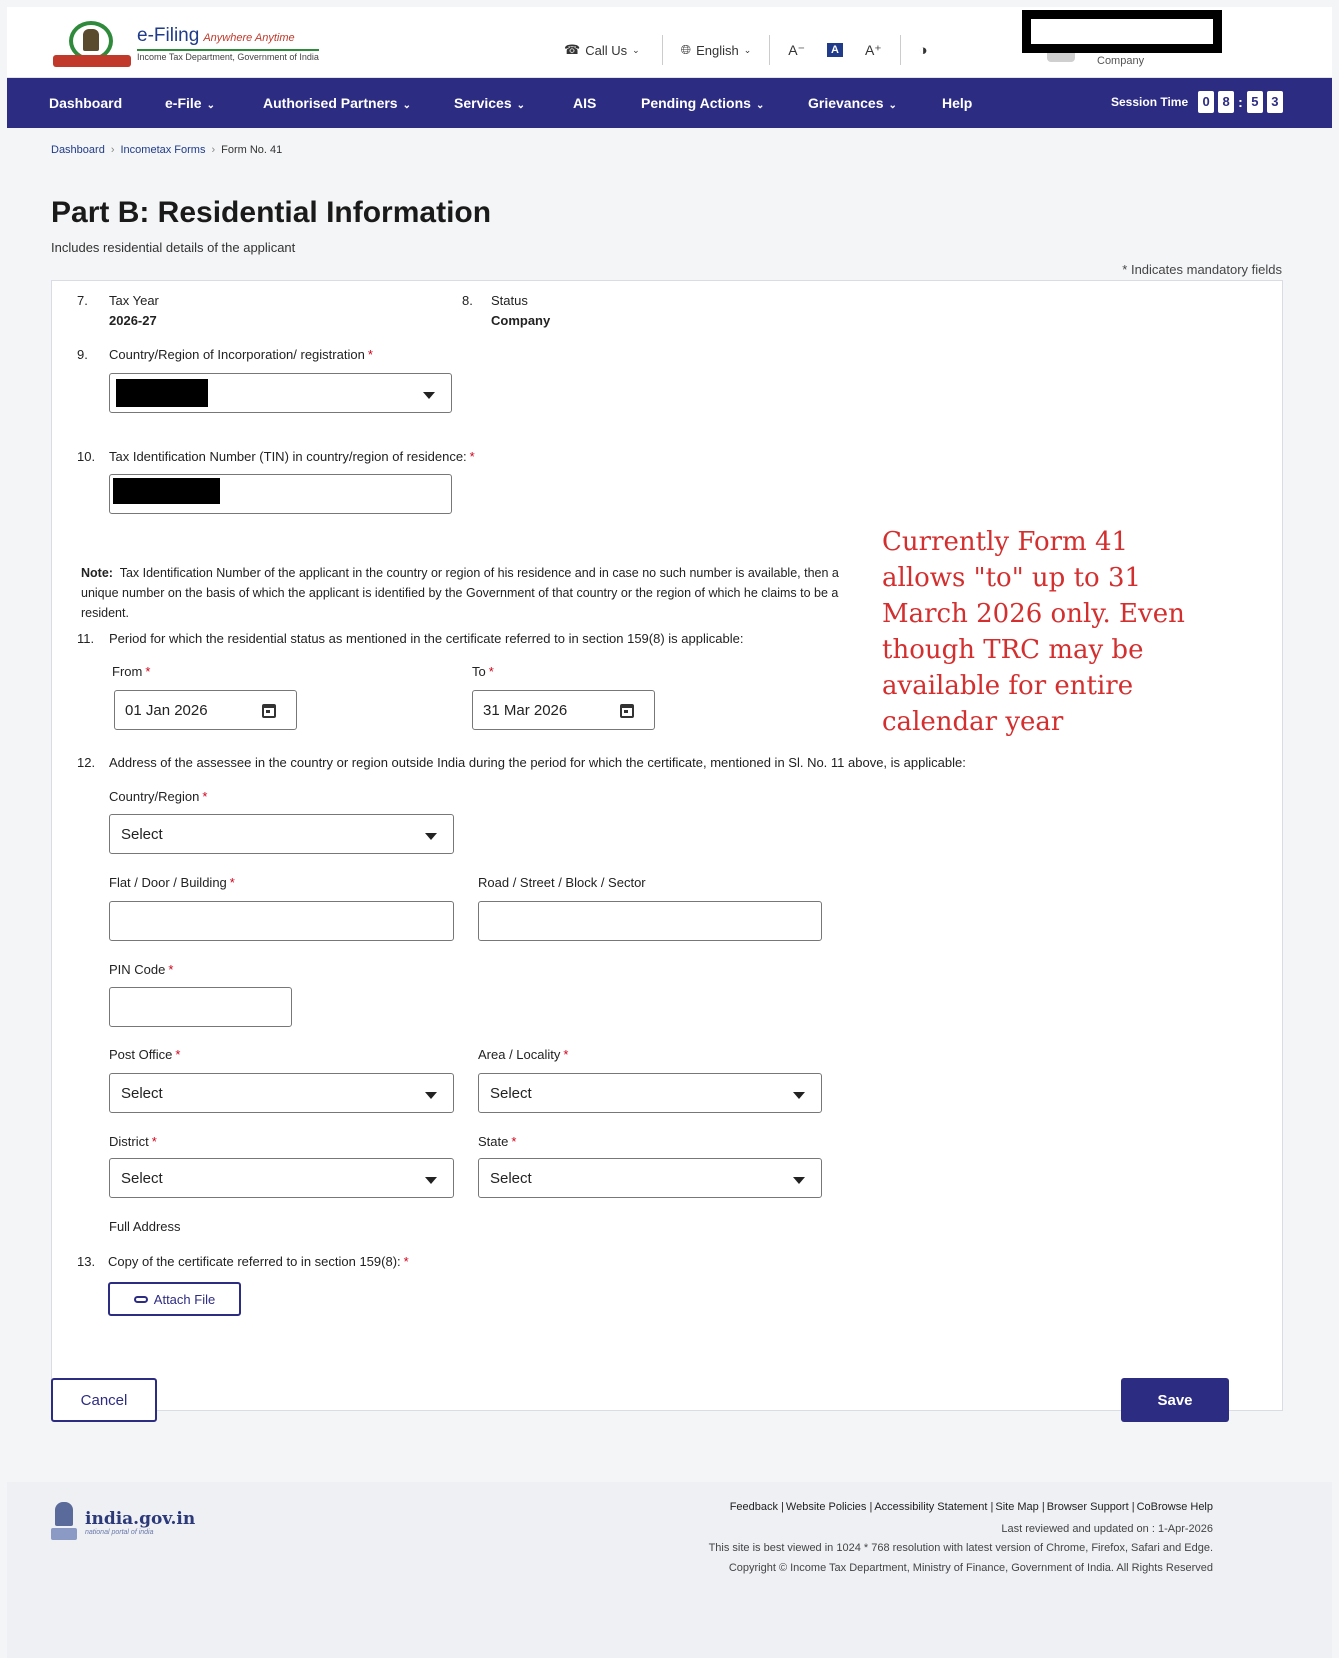  What do you see at coordinates (650, 921) in the screenshot?
I see `road-street-input` at bounding box center [650, 921].